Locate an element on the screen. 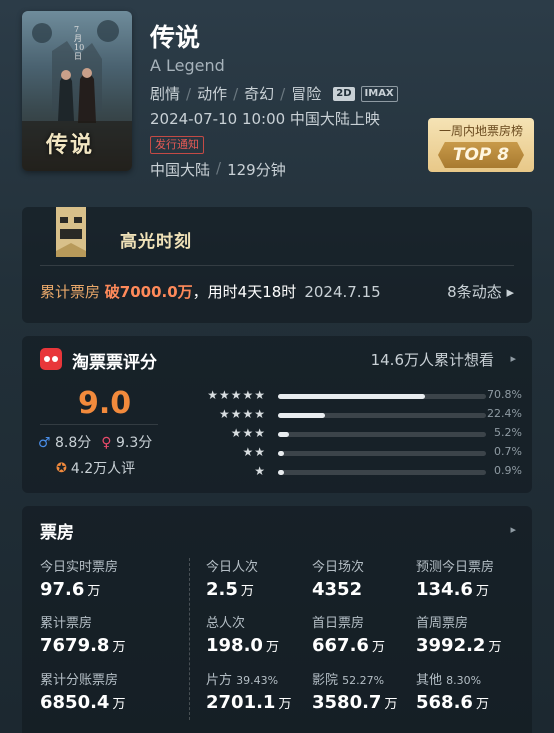 The width and height of the screenshot is (554, 733). distribution-percent: 5.2% is located at coordinates (508, 432).